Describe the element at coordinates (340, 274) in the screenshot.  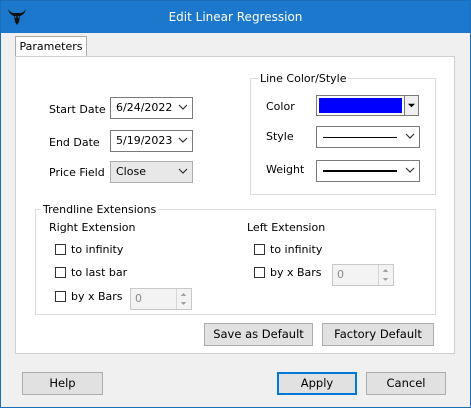
I see `left-bars-value: 0` at that location.